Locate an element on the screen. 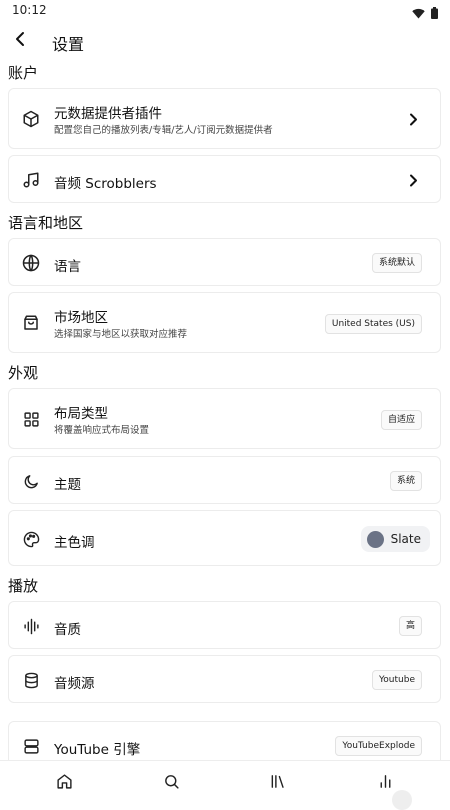  language-value-badge: 系统默认 is located at coordinates (396, 263).